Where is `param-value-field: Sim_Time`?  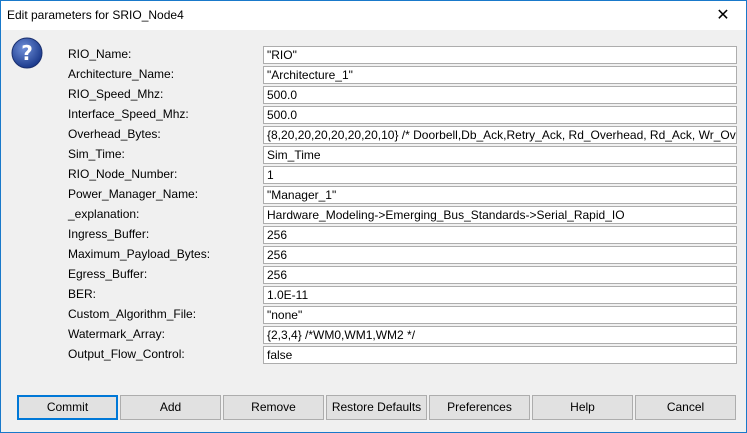
param-value-field: Sim_Time is located at coordinates (500, 155).